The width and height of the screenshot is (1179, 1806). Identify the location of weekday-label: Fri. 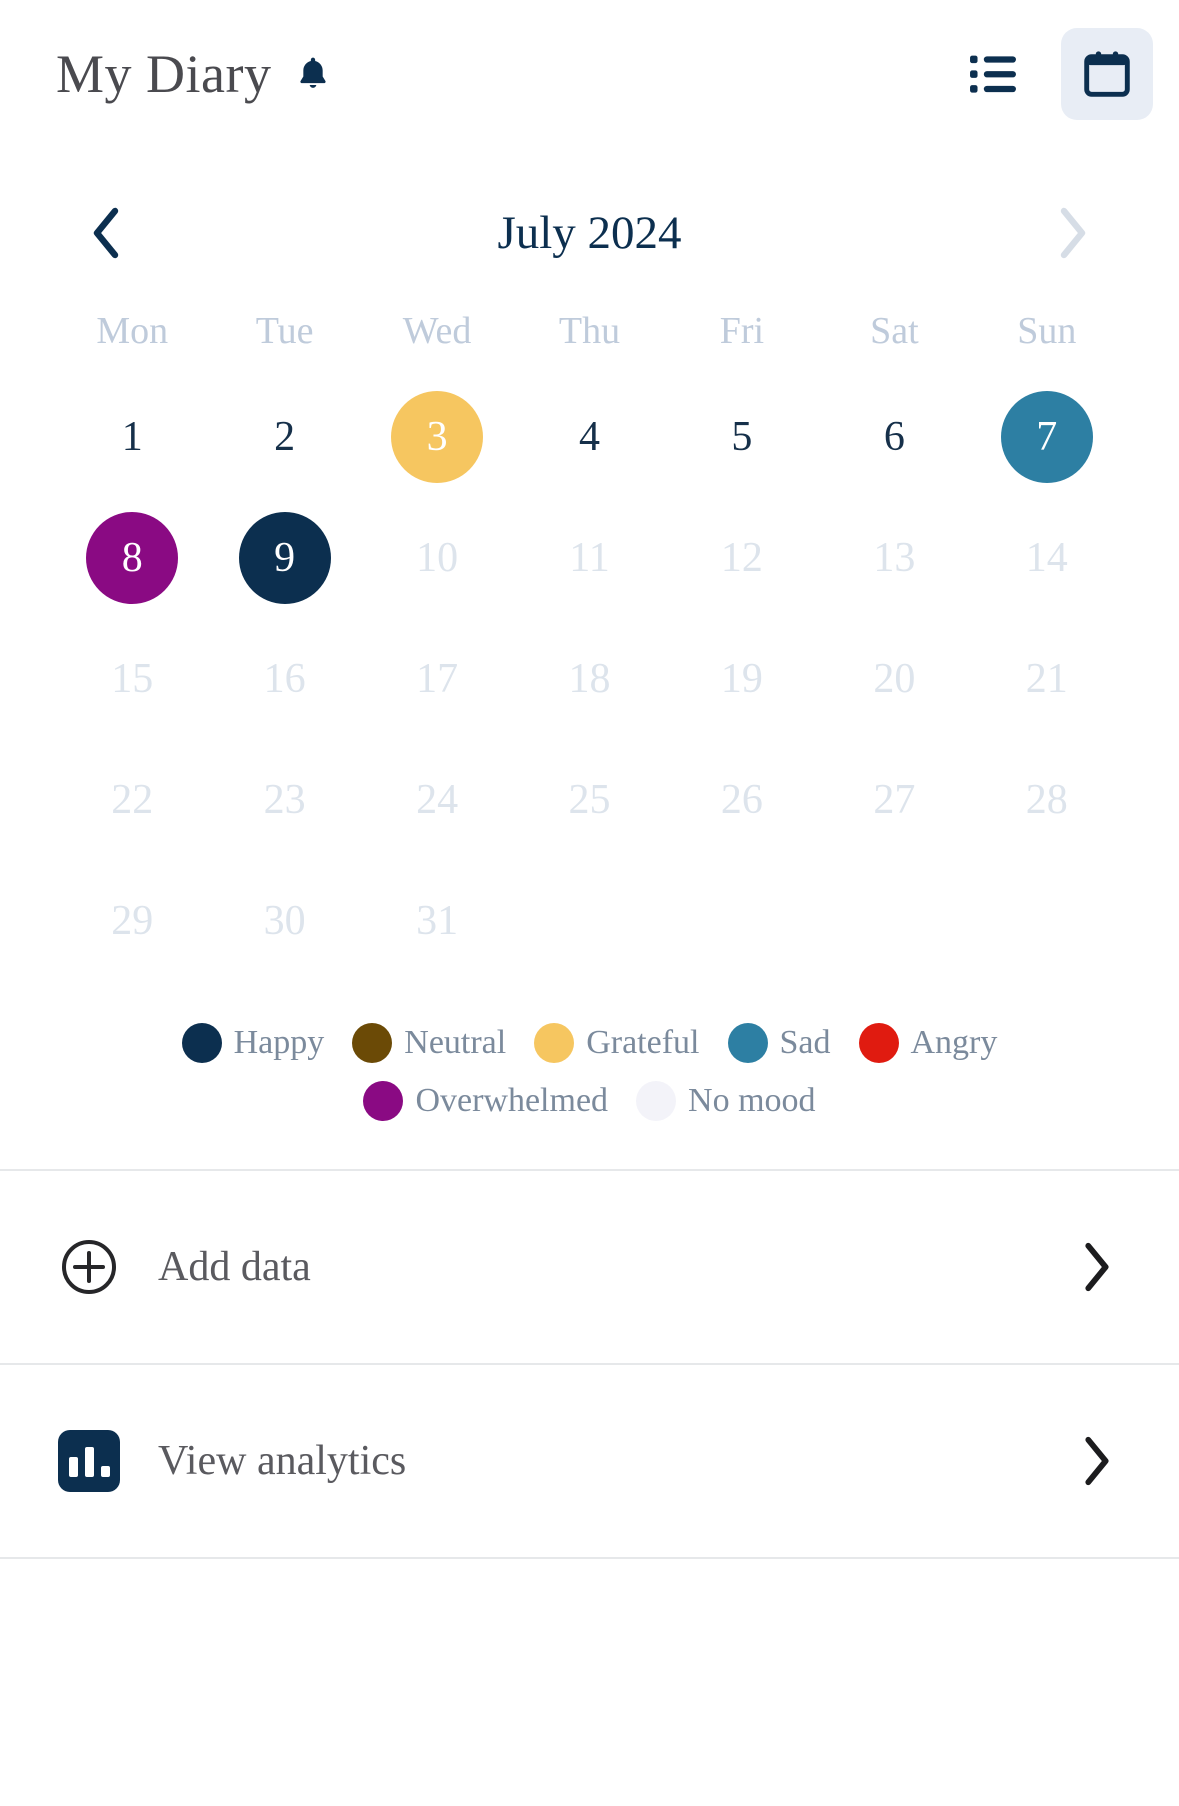
(742, 331).